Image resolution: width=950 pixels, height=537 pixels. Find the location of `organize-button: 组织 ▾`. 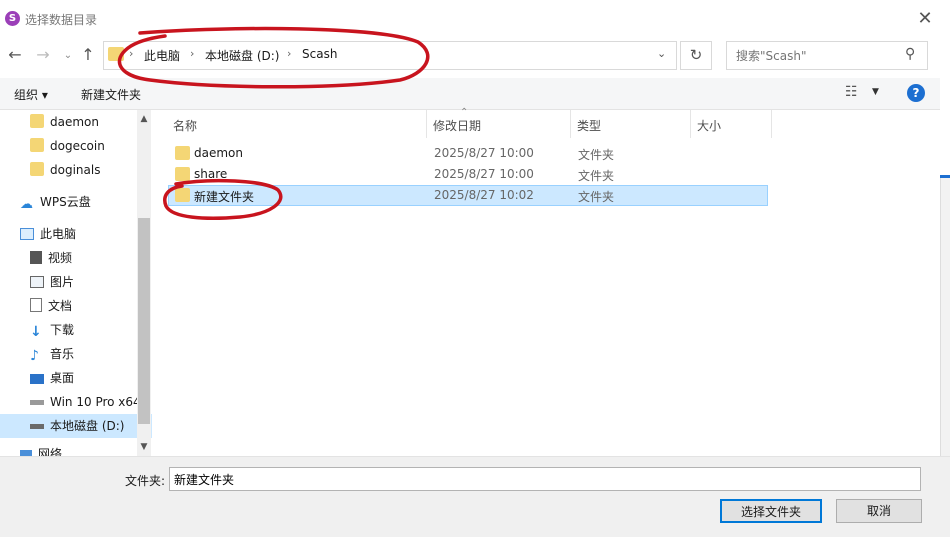

organize-button: 组织 ▾ is located at coordinates (31, 94).